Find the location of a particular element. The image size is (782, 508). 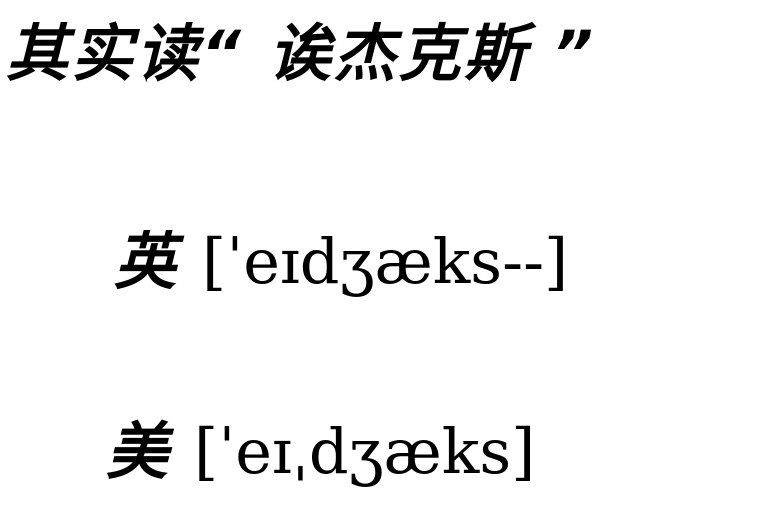

headline: 其实读“ 诶杰克斯 ” is located at coordinates (301, 53).